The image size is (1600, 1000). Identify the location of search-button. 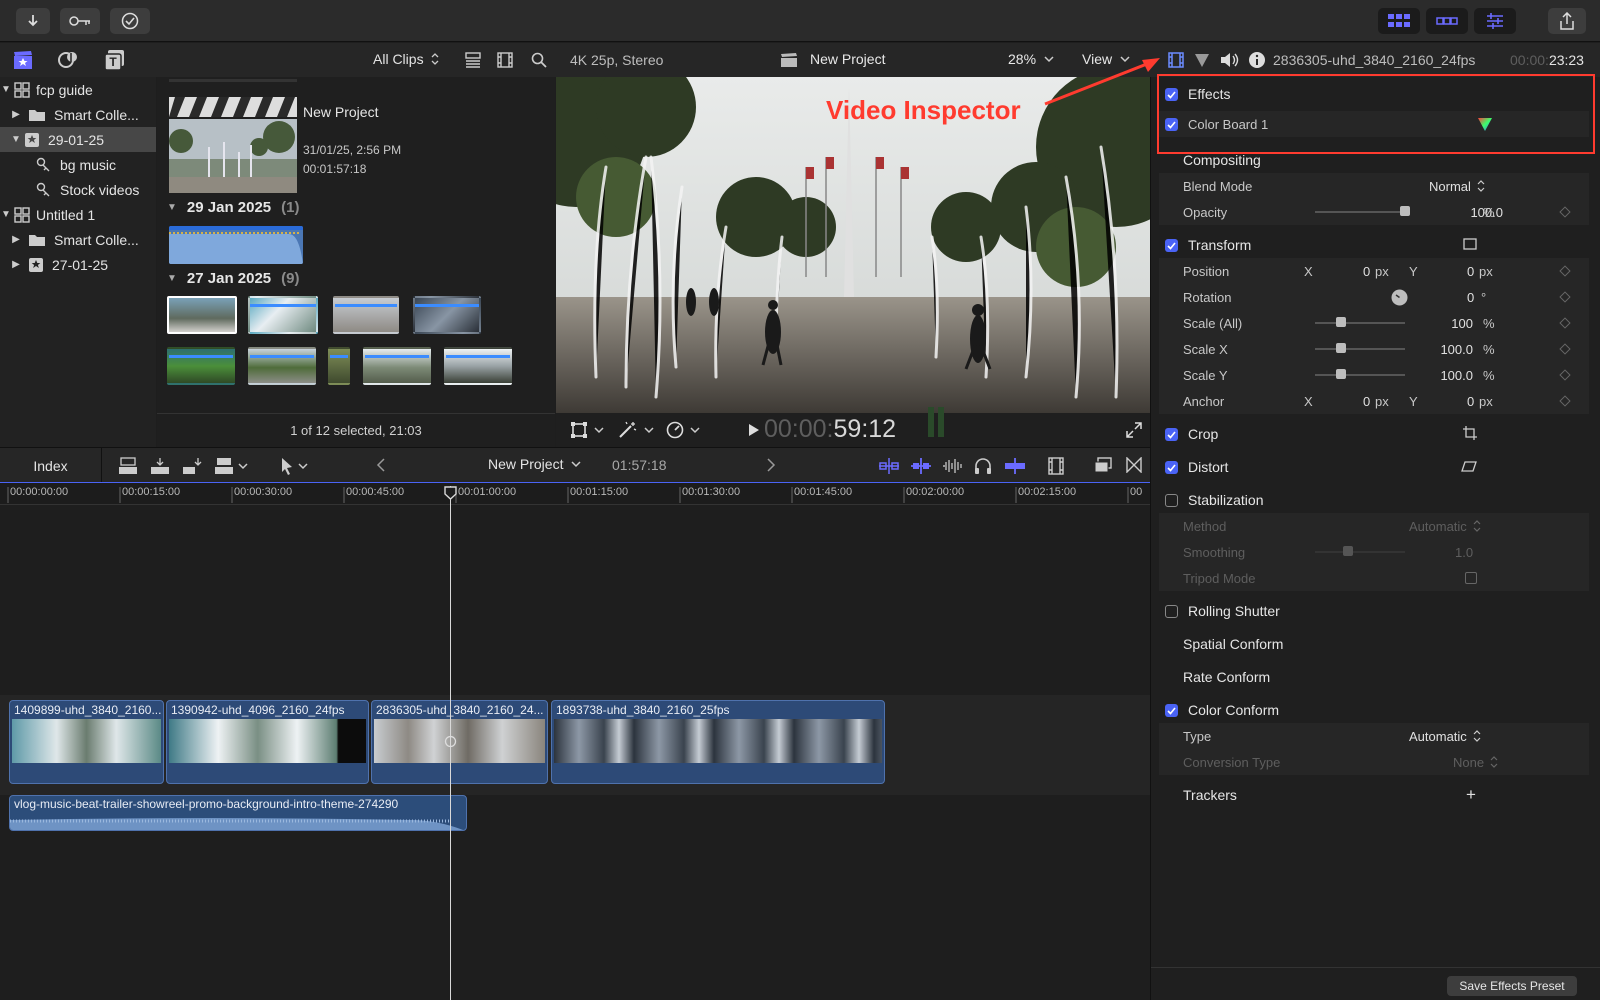
(539, 60).